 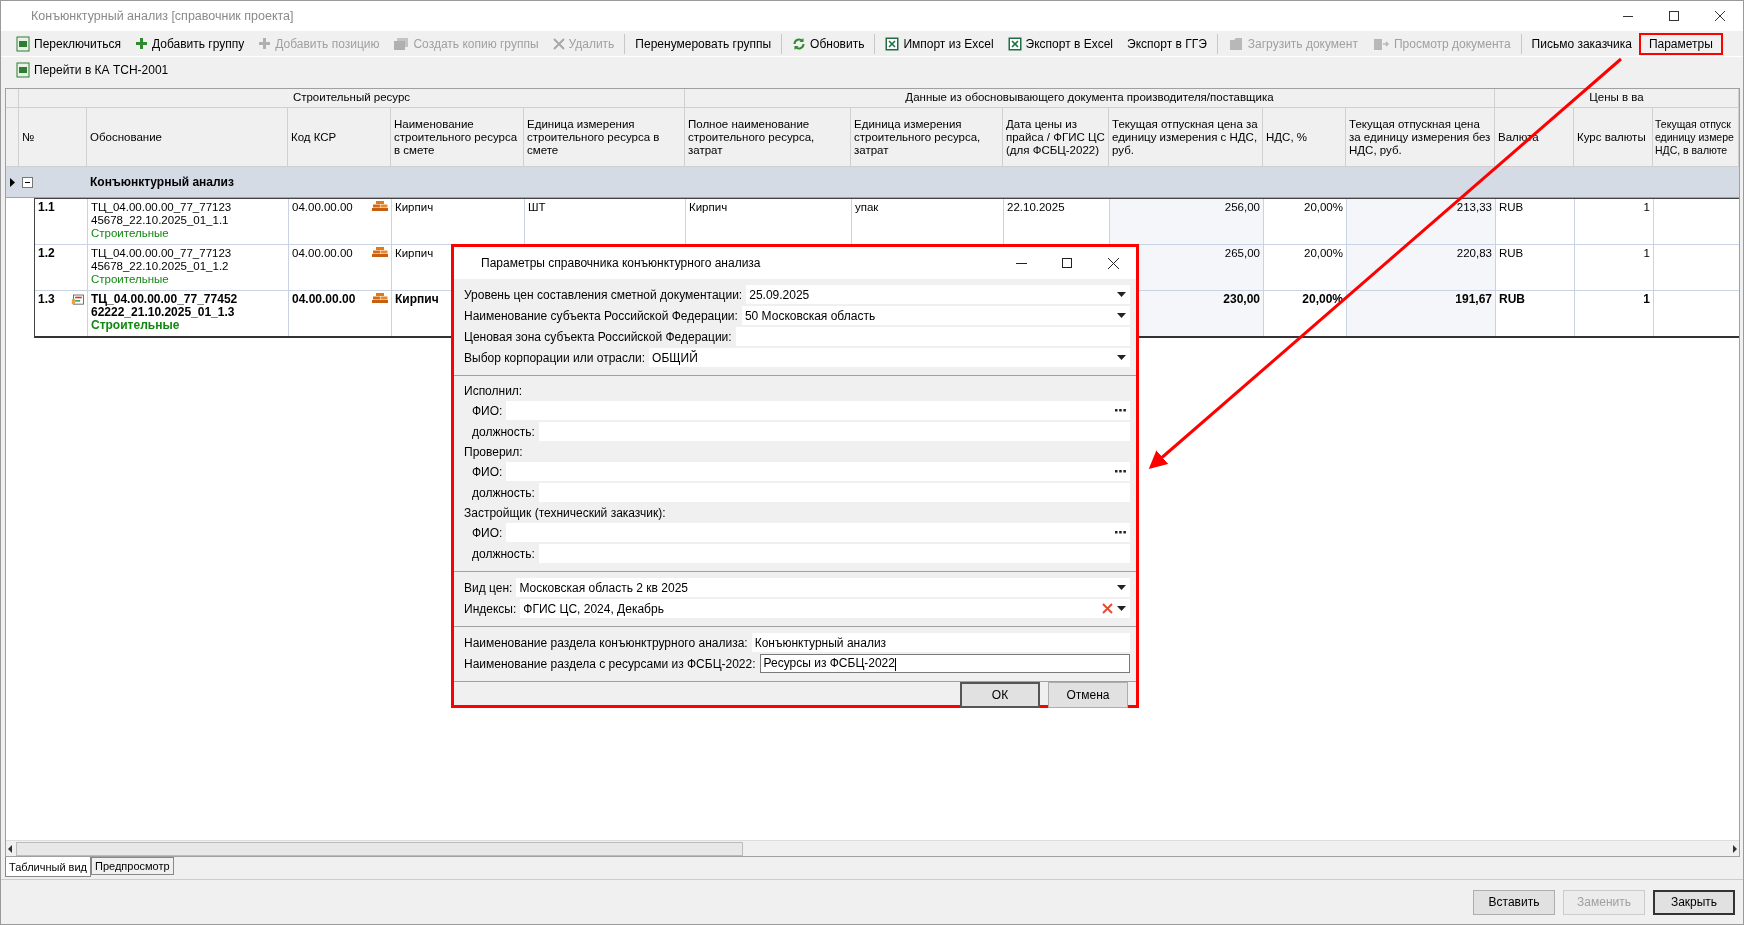 I want to click on toolbar-button: Переключиться, so click(x=68, y=43).